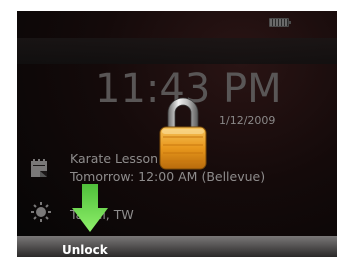 The width and height of the screenshot is (357, 257). Describe the element at coordinates (183, 133) in the screenshot. I see `padlock-icon` at that location.